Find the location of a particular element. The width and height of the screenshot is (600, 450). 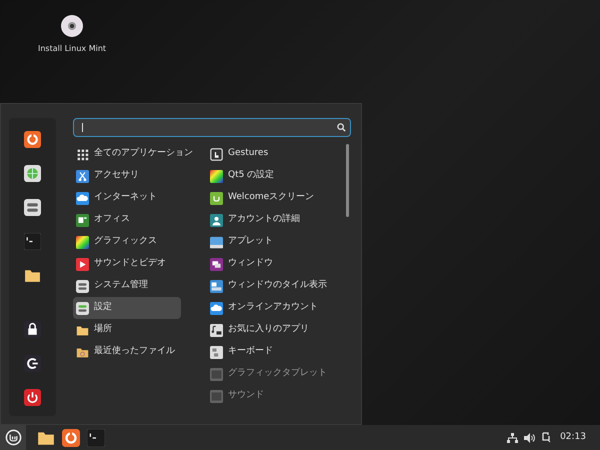

scrollbar is located at coordinates (347, 180).